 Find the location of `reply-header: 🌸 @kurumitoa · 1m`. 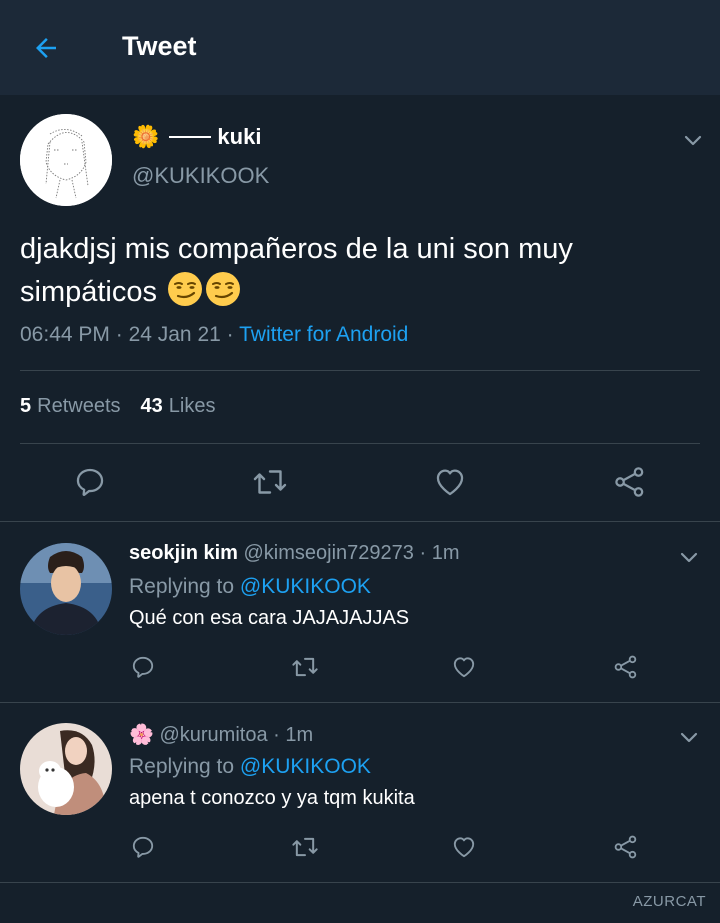

reply-header: 🌸 @kurumitoa · 1m is located at coordinates (221, 734).